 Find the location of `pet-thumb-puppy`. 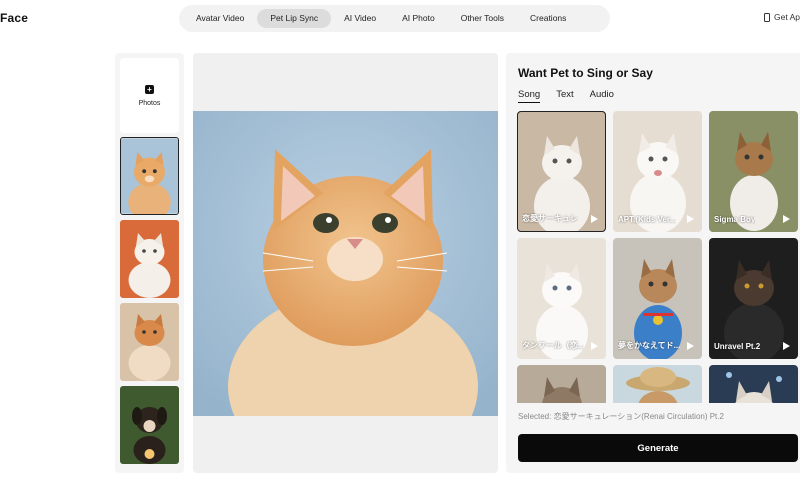

pet-thumb-puppy is located at coordinates (149, 425).